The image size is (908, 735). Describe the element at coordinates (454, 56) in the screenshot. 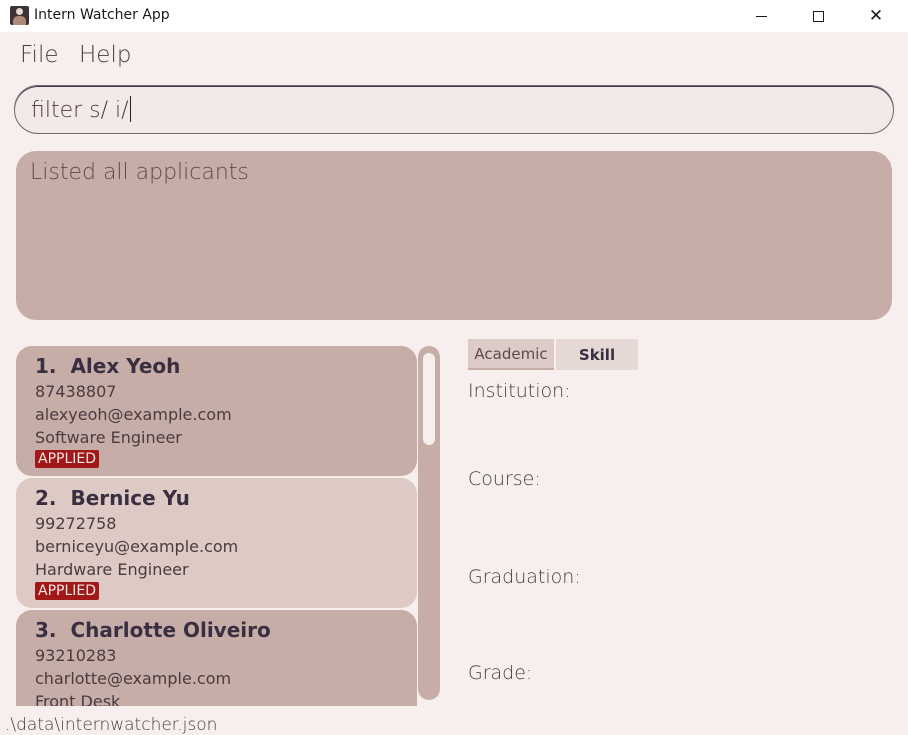

I see `menu-bar: File Help` at that location.